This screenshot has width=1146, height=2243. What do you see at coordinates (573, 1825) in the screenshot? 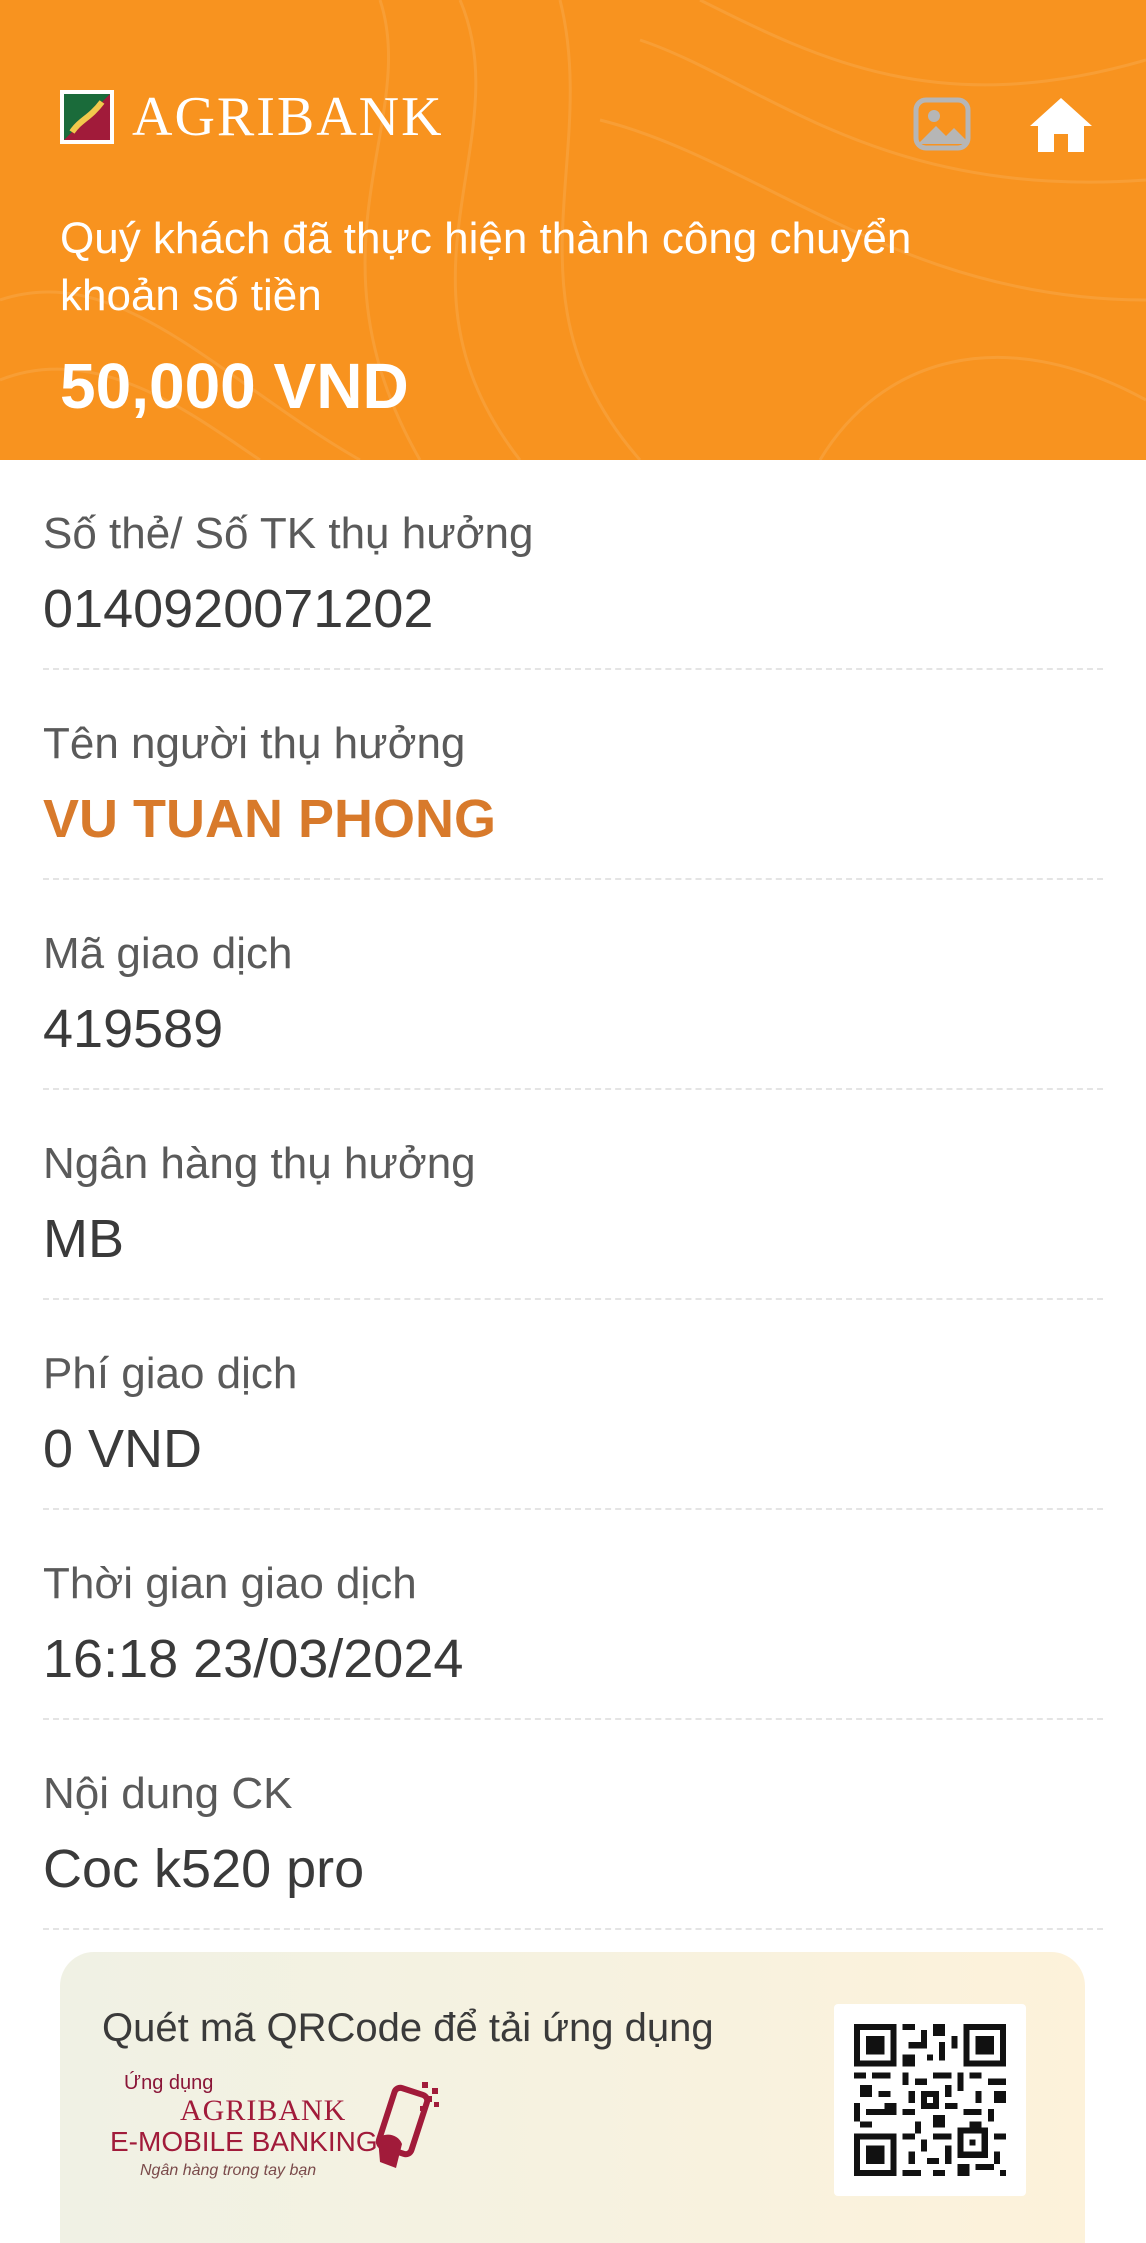
I see `detail-row-content: Nội dung CK Coc k520 pro` at bounding box center [573, 1825].